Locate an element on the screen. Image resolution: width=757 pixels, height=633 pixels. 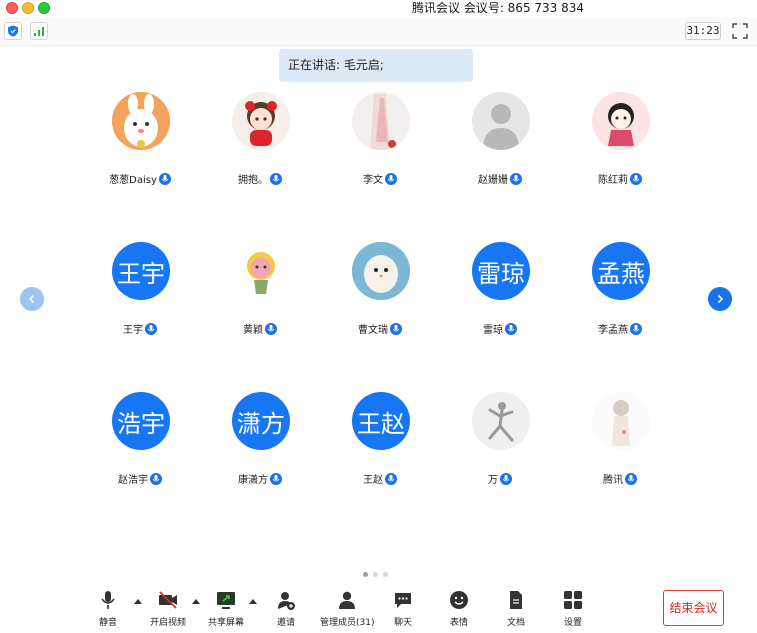
share-screen-icon is located at coordinates (226, 600).